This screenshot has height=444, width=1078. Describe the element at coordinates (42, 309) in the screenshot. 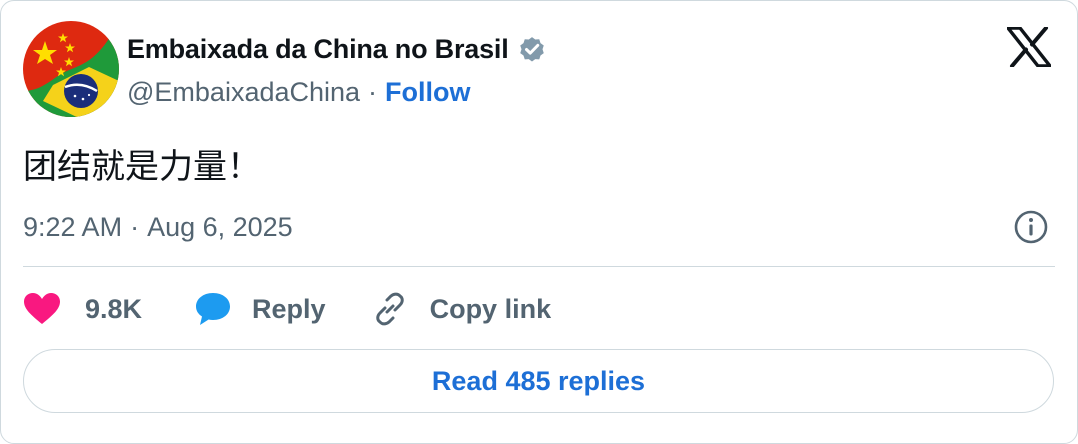

I see `heart-icon` at that location.